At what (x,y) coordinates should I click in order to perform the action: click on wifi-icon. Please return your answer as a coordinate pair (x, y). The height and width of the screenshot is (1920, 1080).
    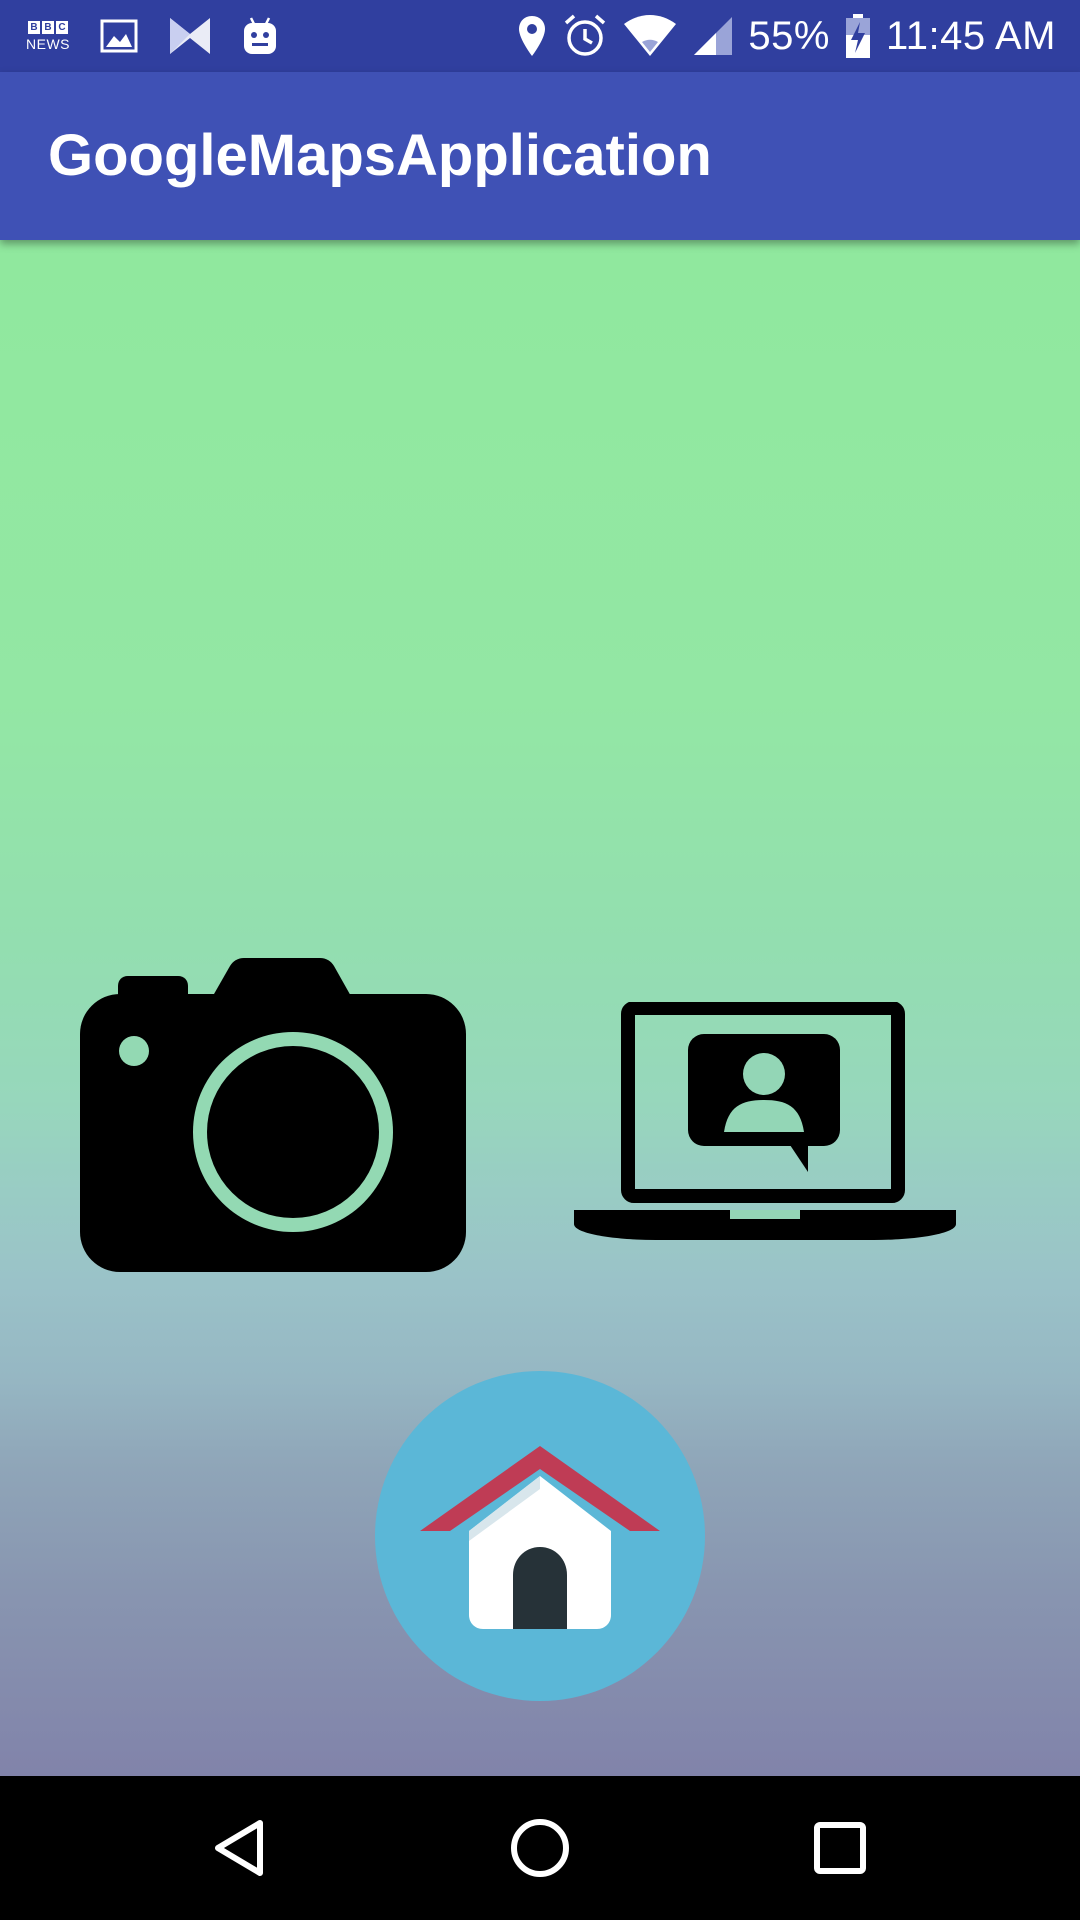
    Looking at the image, I should click on (650, 36).